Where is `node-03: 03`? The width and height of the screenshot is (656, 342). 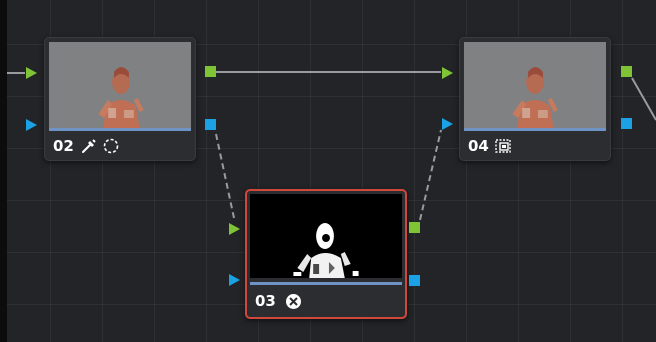
node-03: 03 is located at coordinates (326, 254).